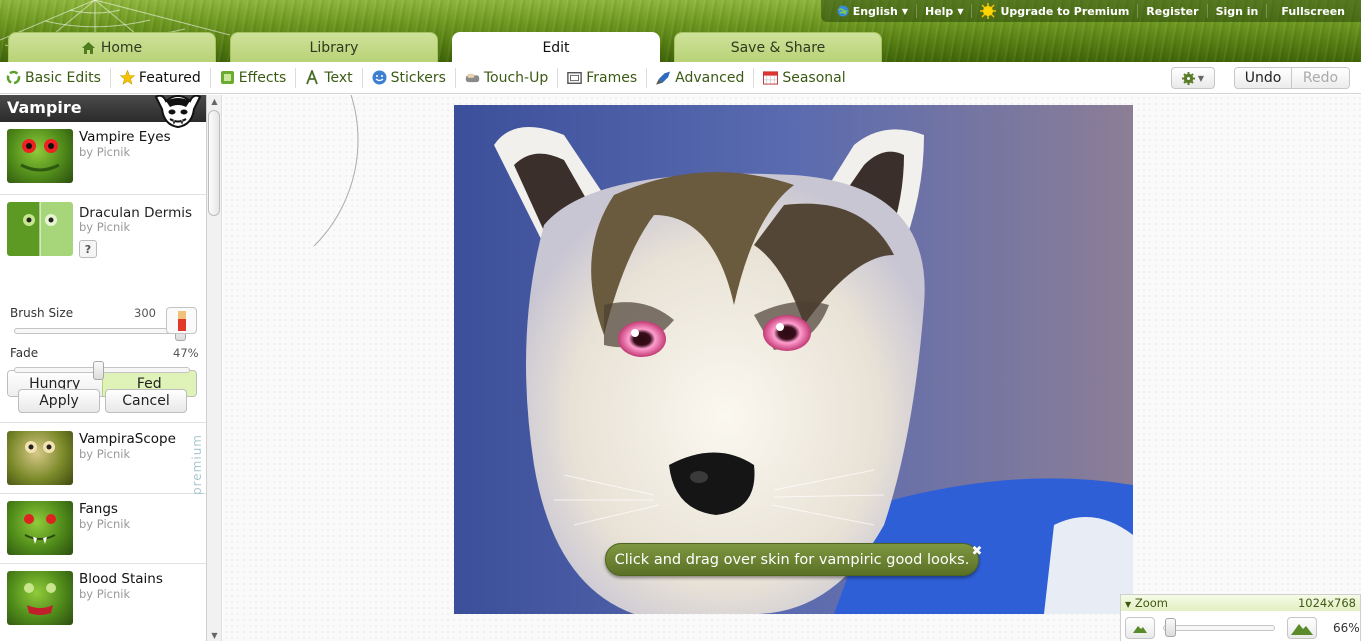 The width and height of the screenshot is (1361, 641). What do you see at coordinates (214, 635) in the screenshot?
I see `scroll-down-icon: ▼` at bounding box center [214, 635].